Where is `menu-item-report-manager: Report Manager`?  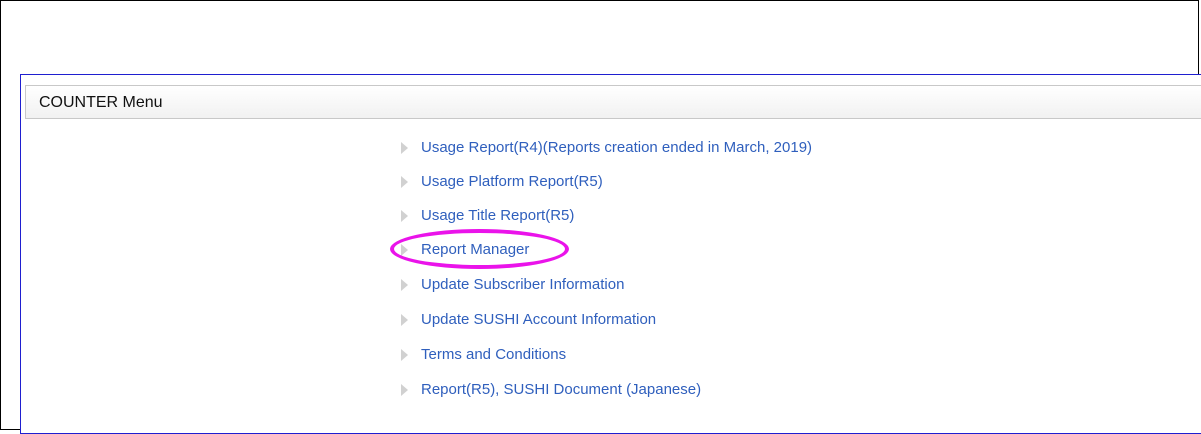
menu-item-report-manager: Report Manager is located at coordinates (465, 250).